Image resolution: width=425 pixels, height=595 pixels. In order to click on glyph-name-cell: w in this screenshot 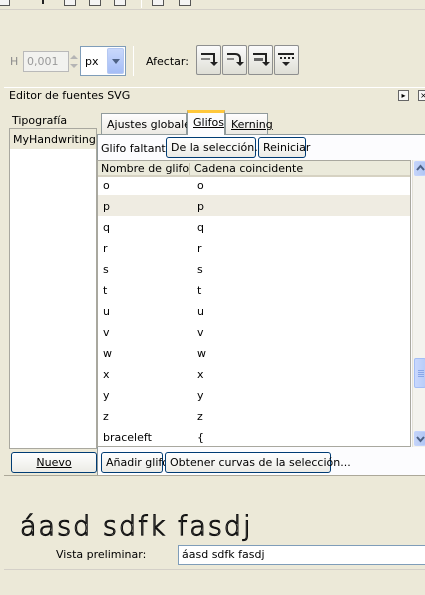, I will do `click(107, 353)`.